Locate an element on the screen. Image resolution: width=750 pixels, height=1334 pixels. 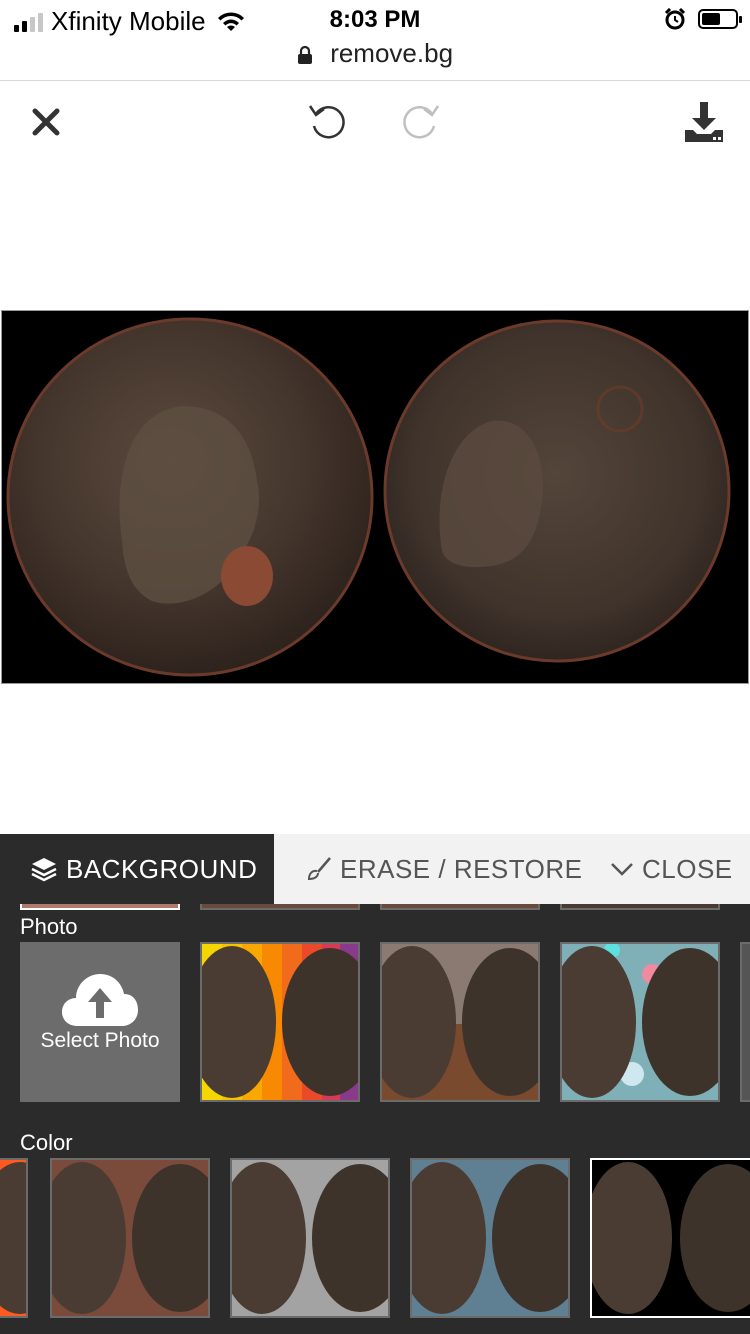
chevron-down-icon is located at coordinates (622, 869).